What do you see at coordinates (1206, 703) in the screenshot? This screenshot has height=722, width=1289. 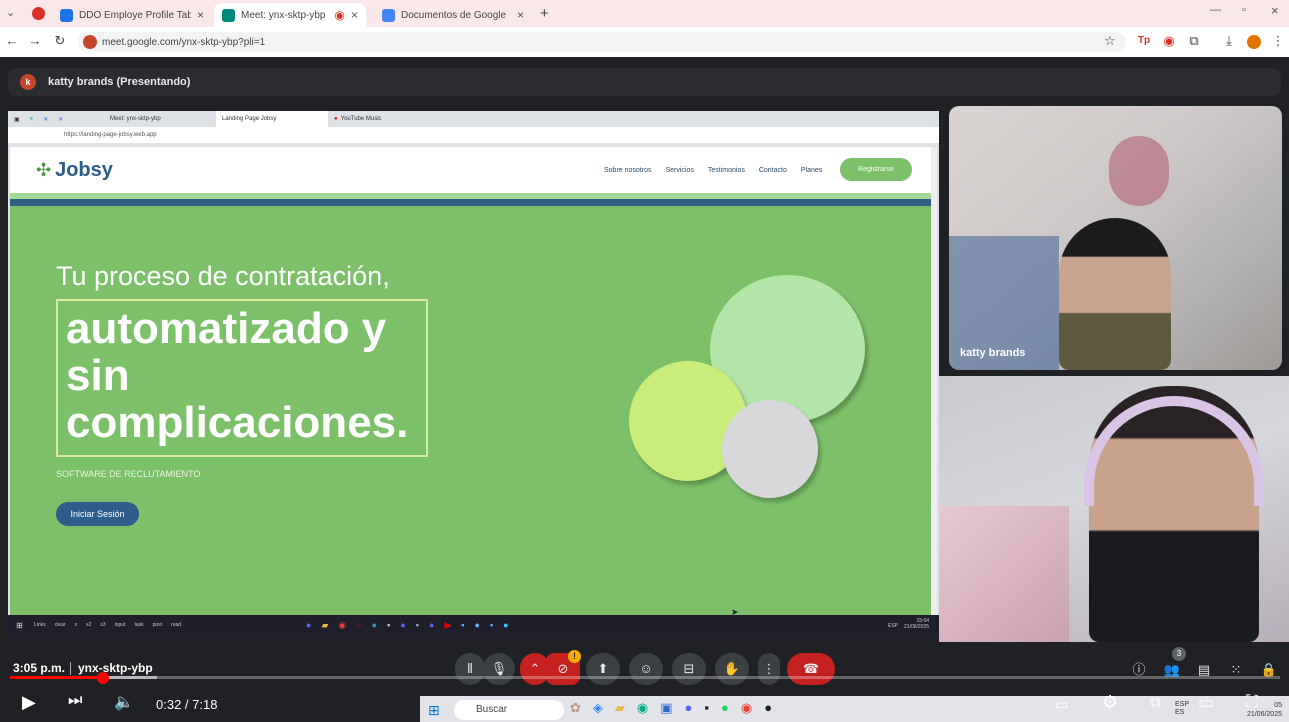 I see `theater-mode-icon: ▭` at bounding box center [1206, 703].